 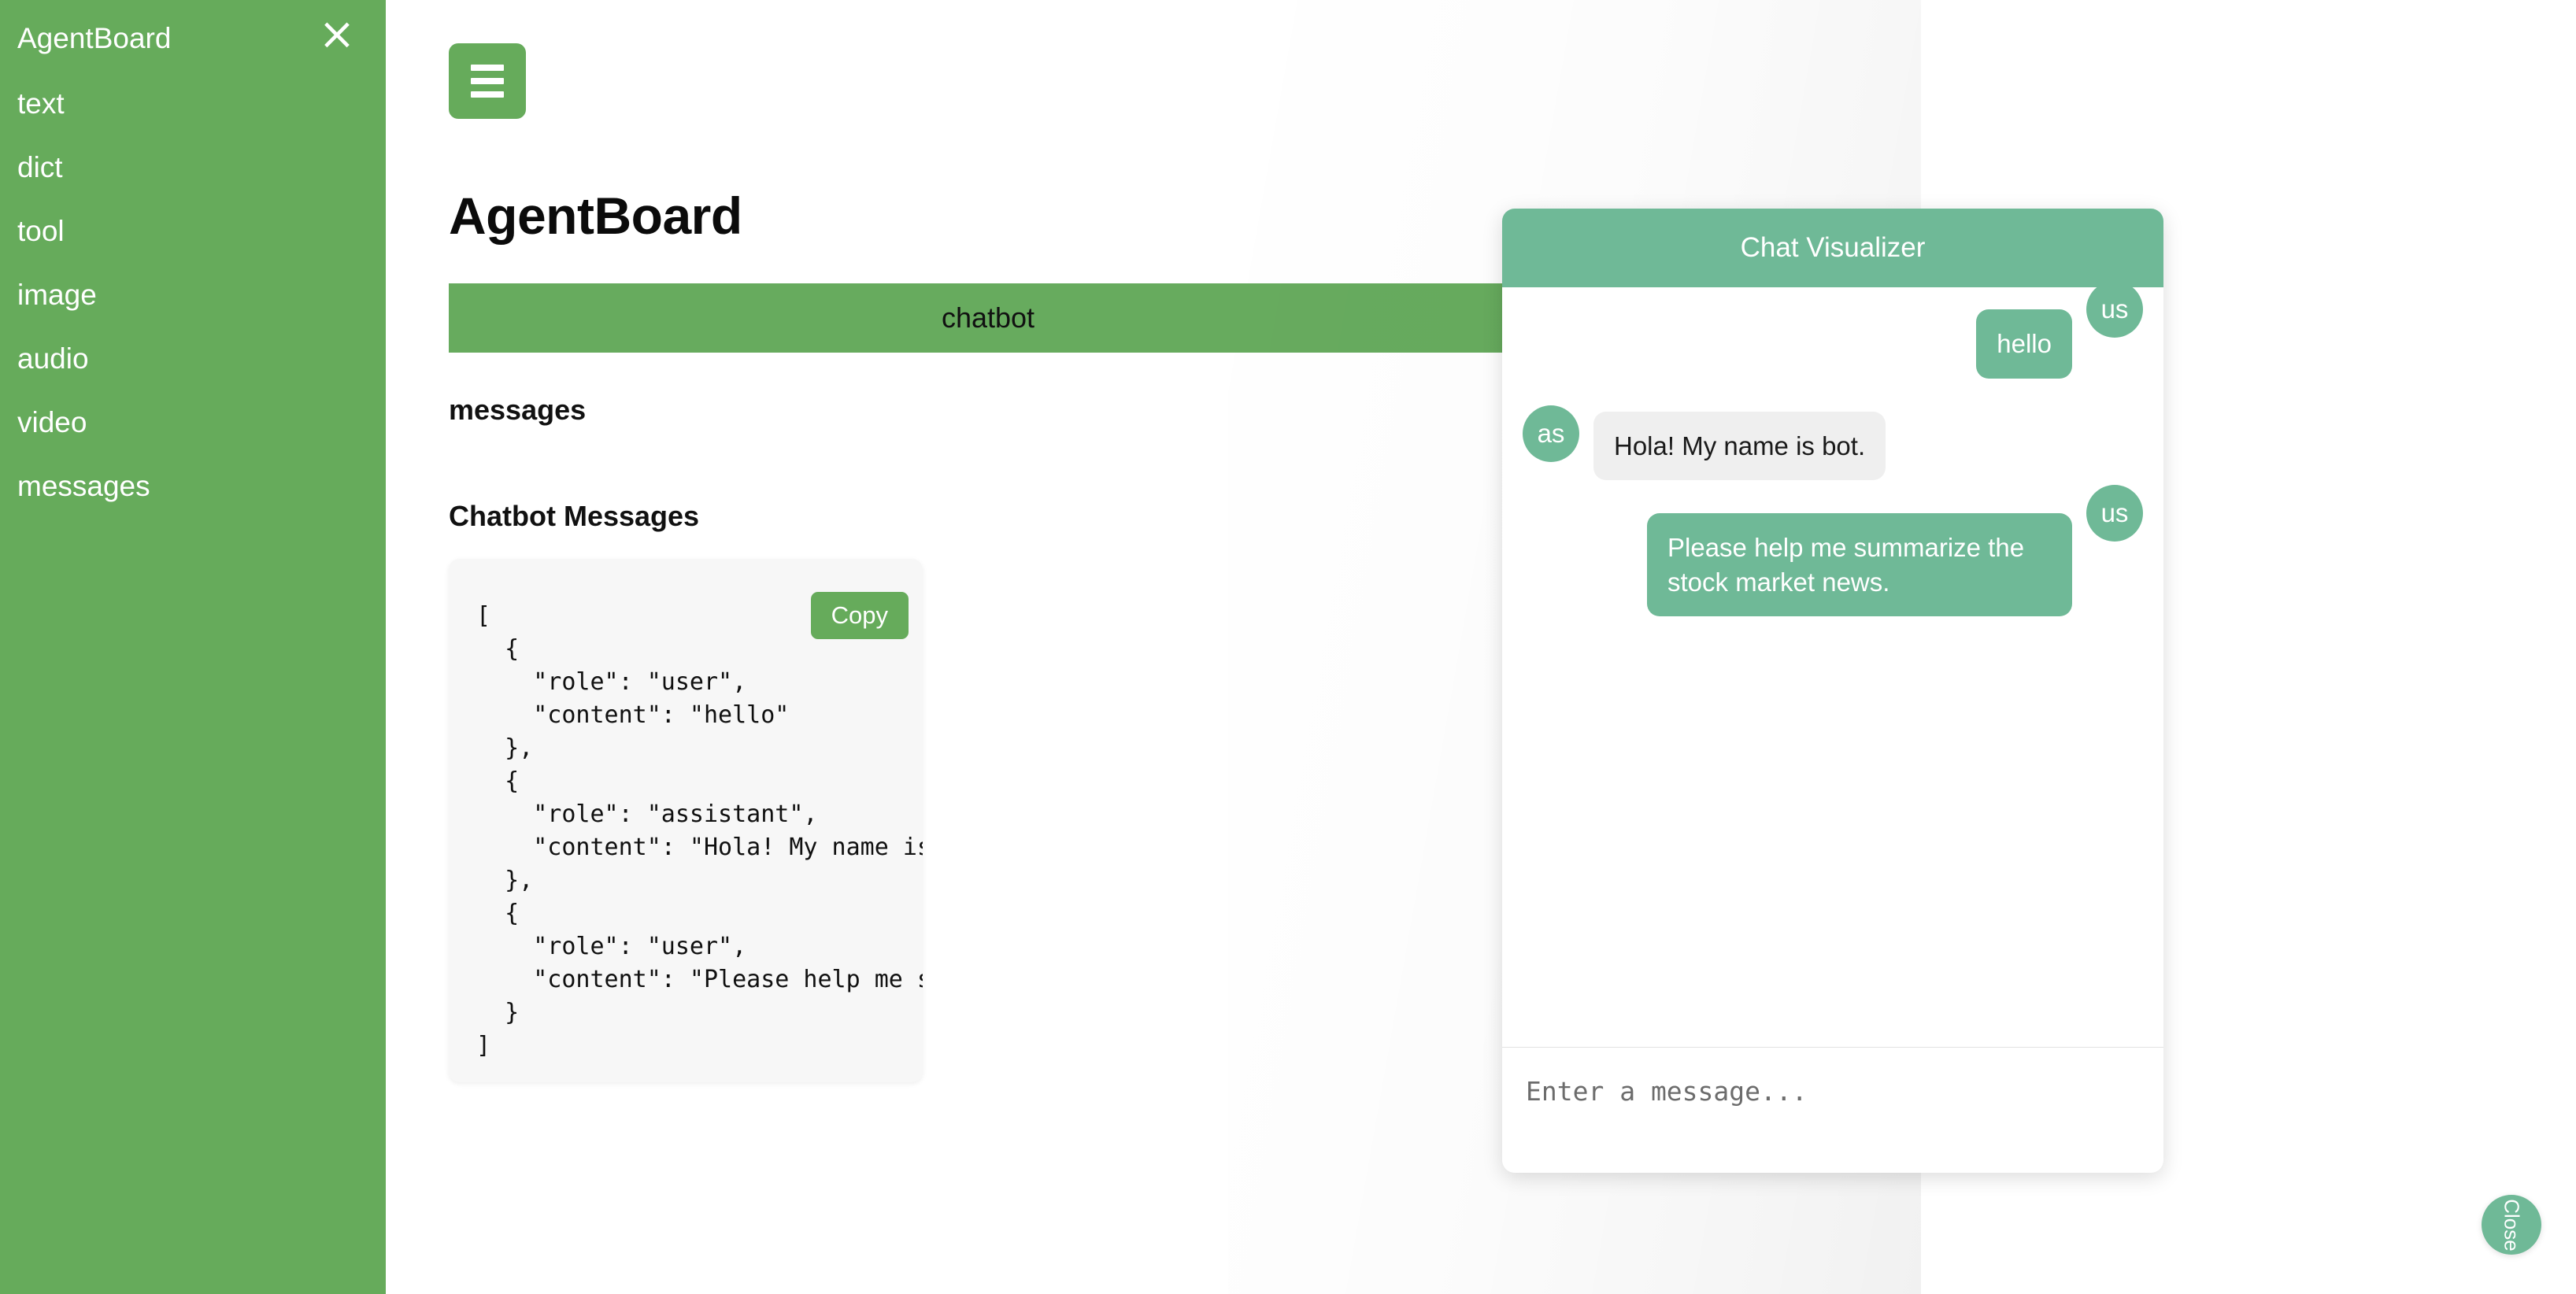 What do you see at coordinates (1832, 1110) in the screenshot?
I see `chat-input-container` at bounding box center [1832, 1110].